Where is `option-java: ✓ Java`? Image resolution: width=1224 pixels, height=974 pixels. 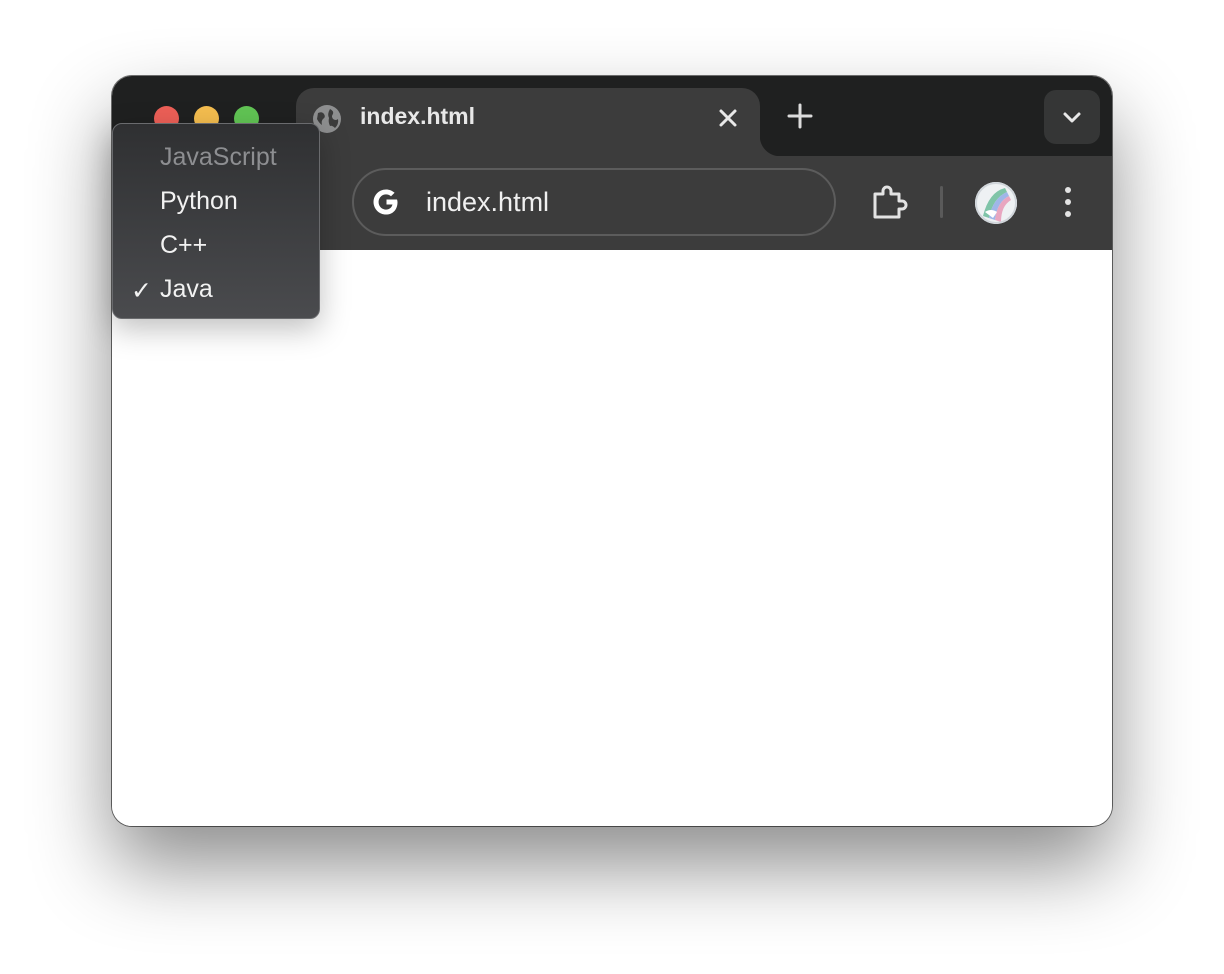 option-java: ✓ Java is located at coordinates (216, 289).